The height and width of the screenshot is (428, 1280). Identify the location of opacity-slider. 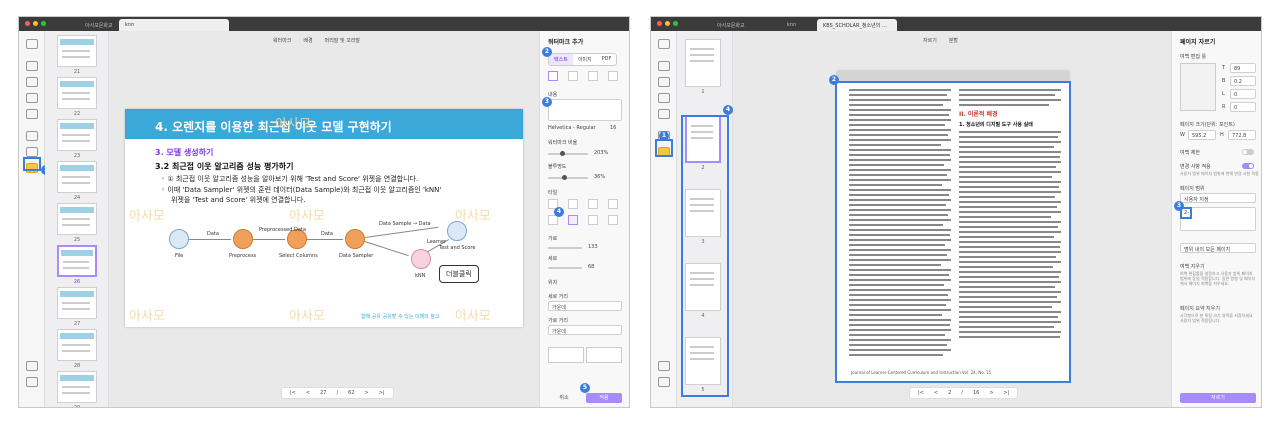
(568, 178).